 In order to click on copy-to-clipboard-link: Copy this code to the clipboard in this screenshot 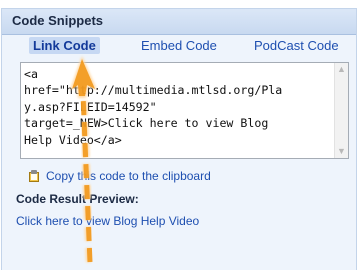, I will do `click(119, 176)`.